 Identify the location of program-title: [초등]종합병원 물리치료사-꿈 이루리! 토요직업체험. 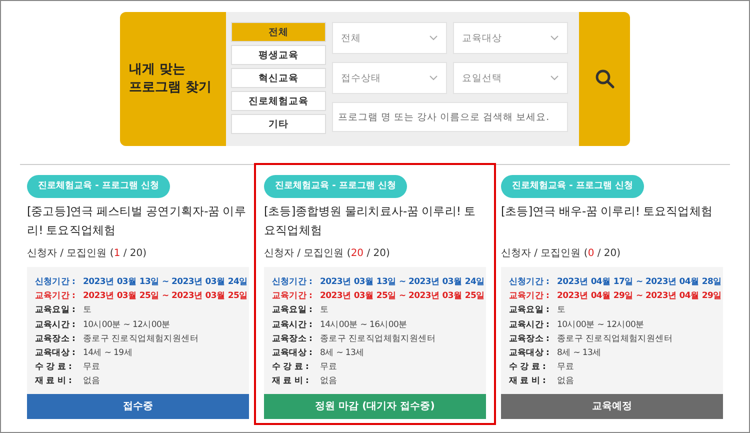
(375, 221).